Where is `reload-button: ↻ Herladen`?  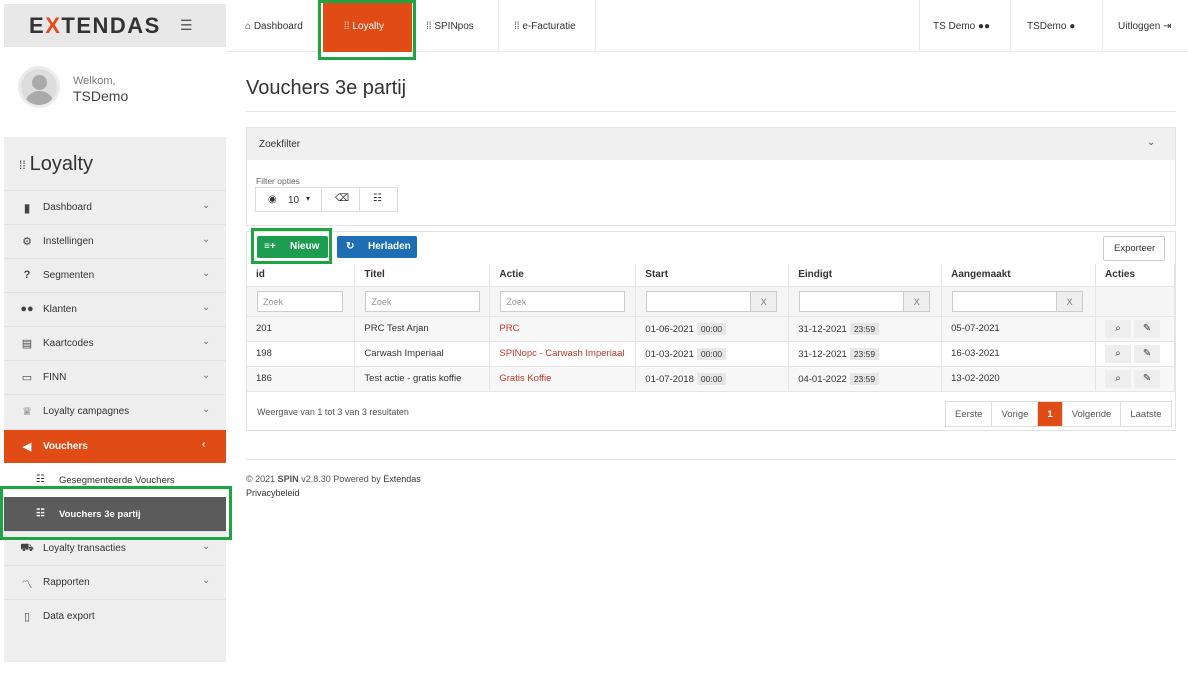
reload-button: ↻ Herladen is located at coordinates (377, 247).